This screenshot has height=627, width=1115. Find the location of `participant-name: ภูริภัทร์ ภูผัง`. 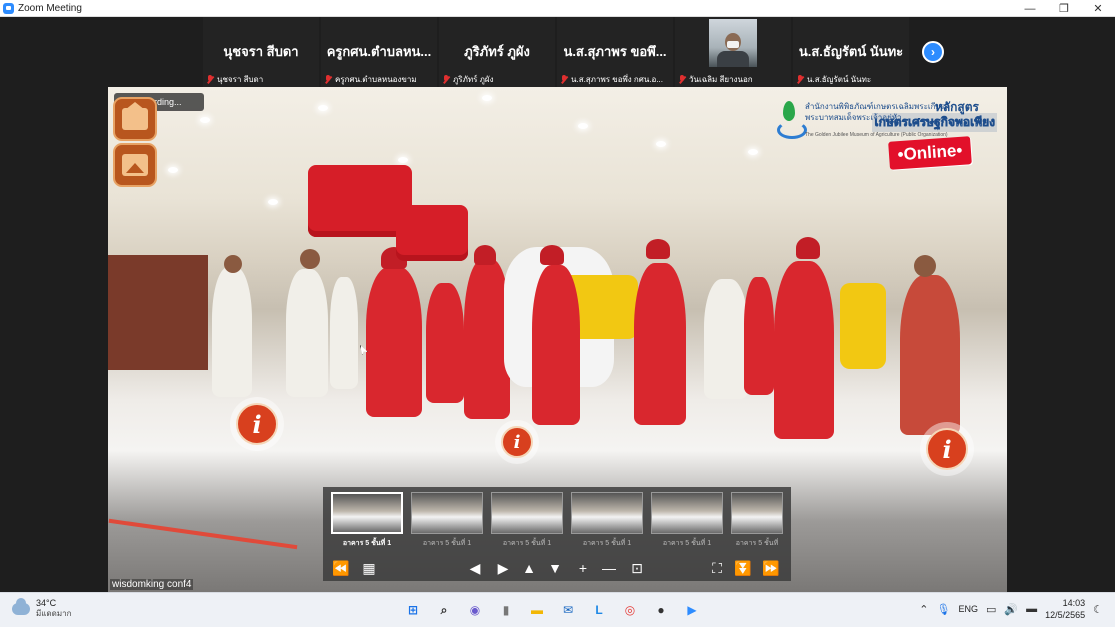

participant-name: ภูริภัทร์ ภูผัง is located at coordinates (497, 51).